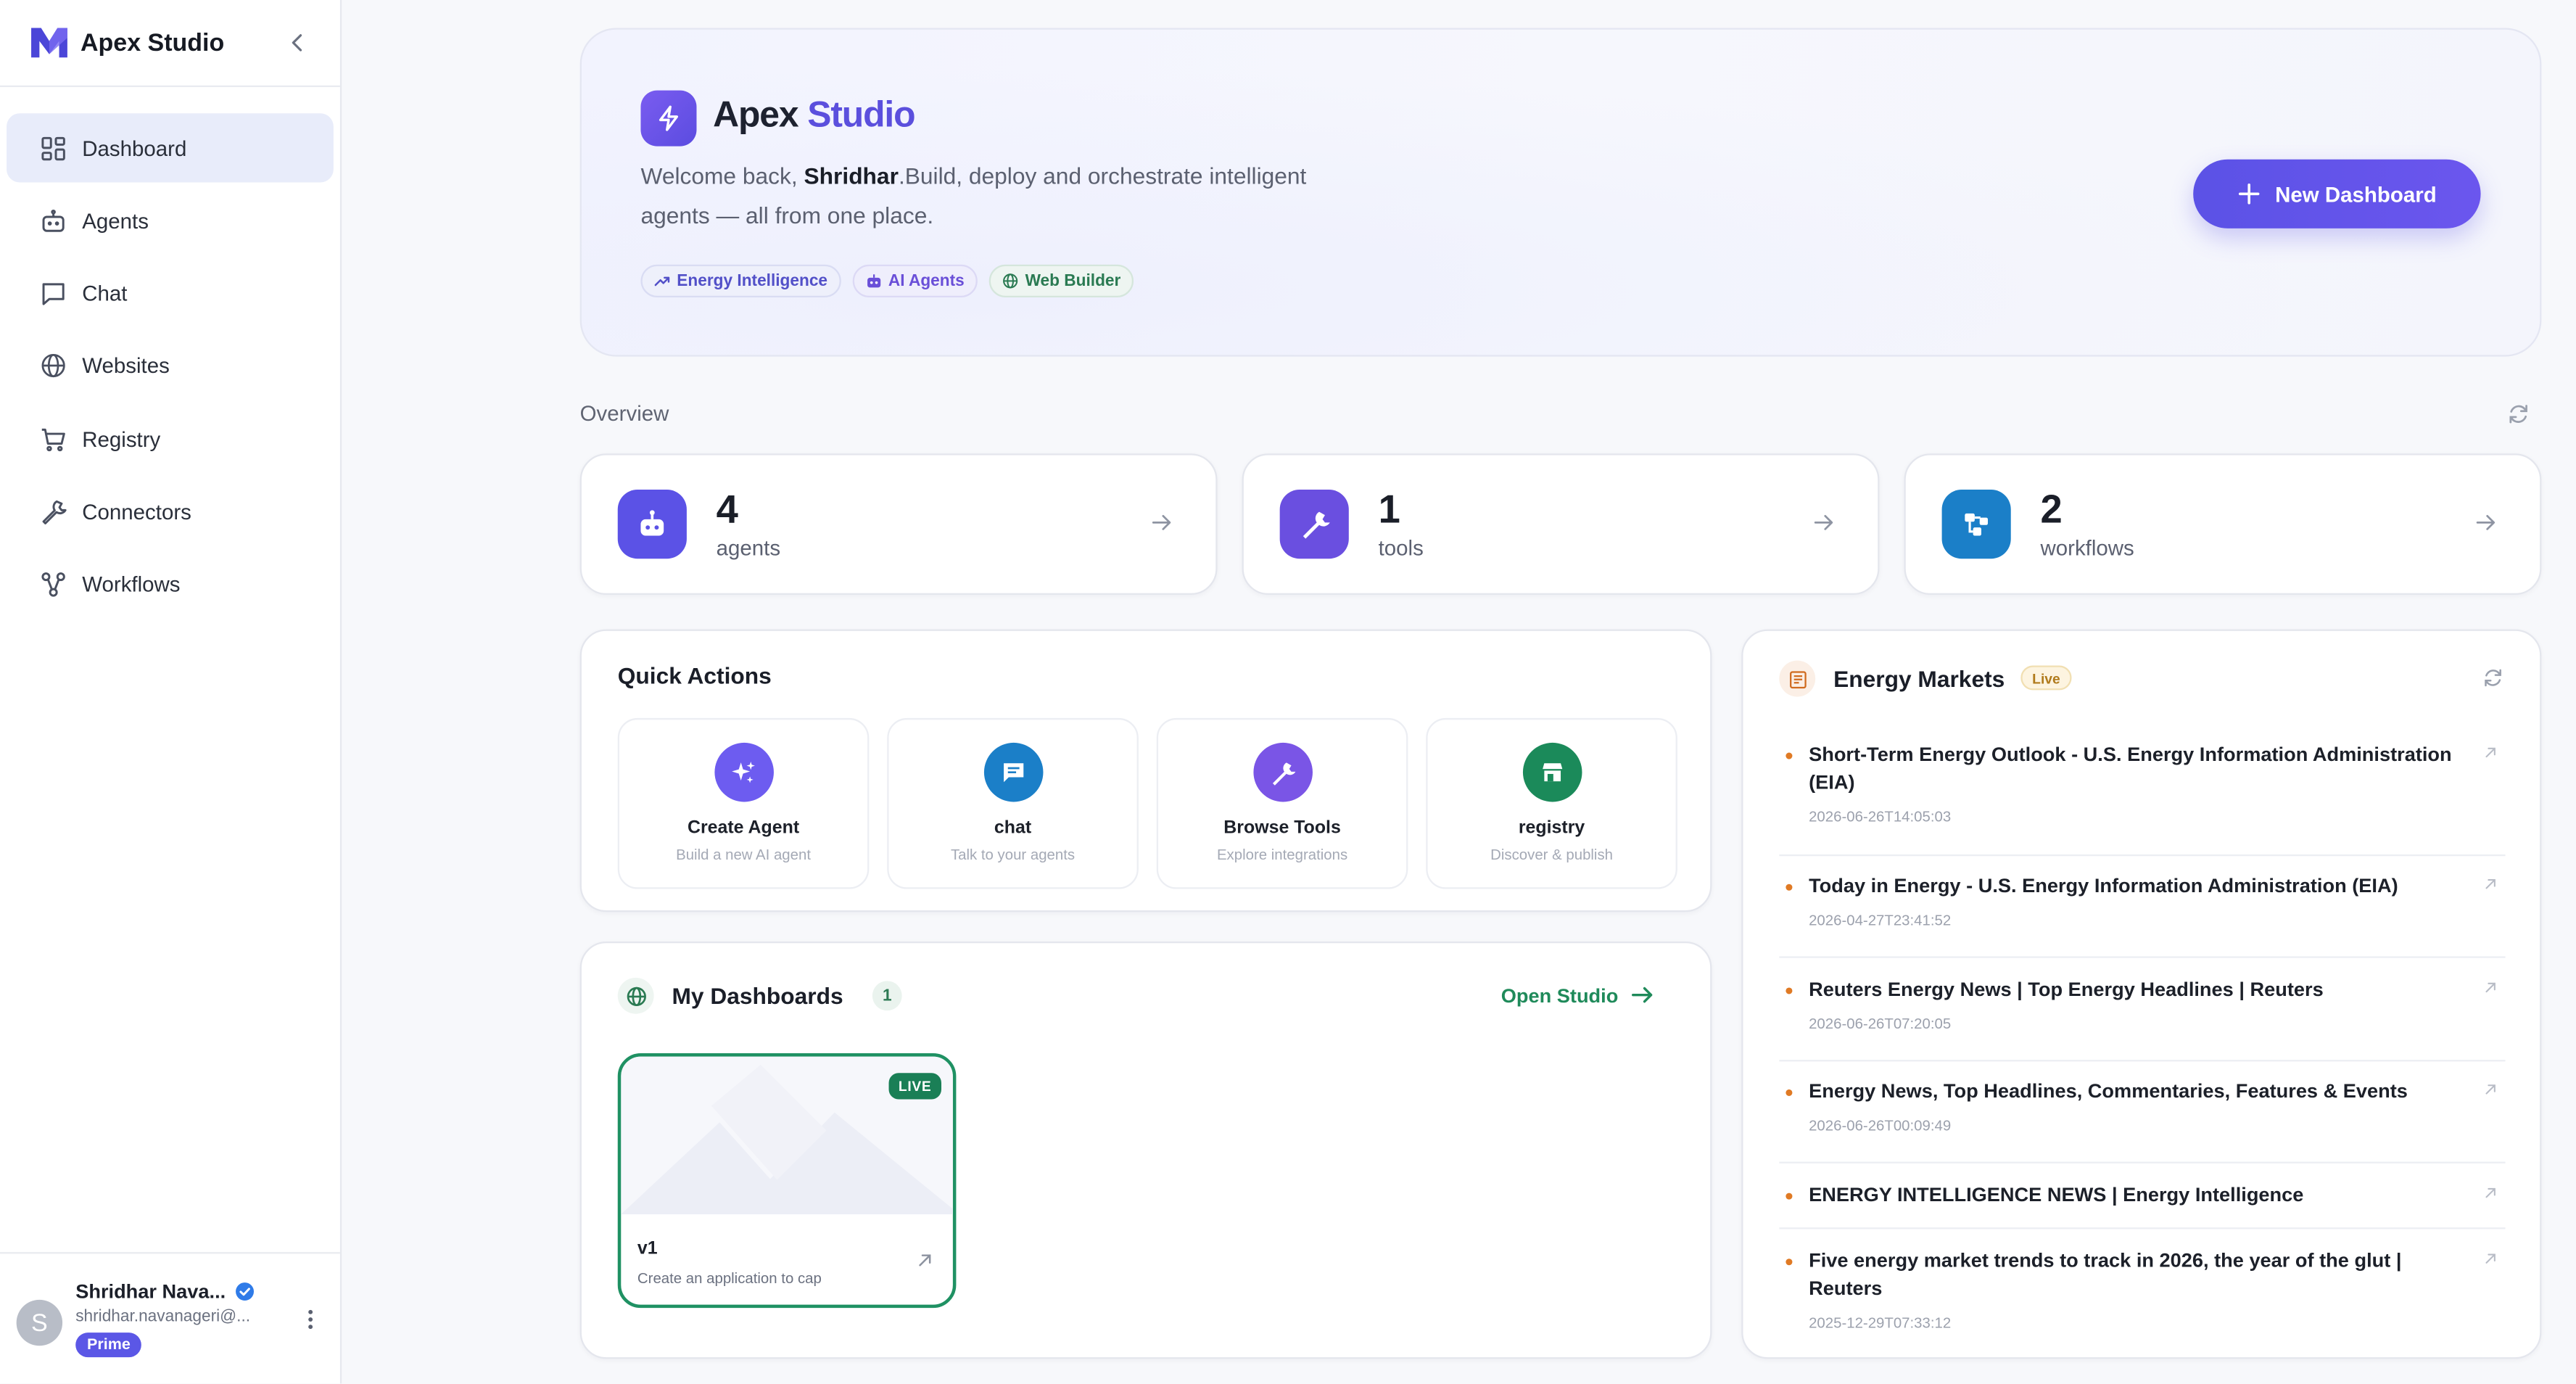 The height and width of the screenshot is (1384, 2576). Describe the element at coordinates (1013, 854) in the screenshot. I see `quick-action-desc: Talk to your agents` at that location.